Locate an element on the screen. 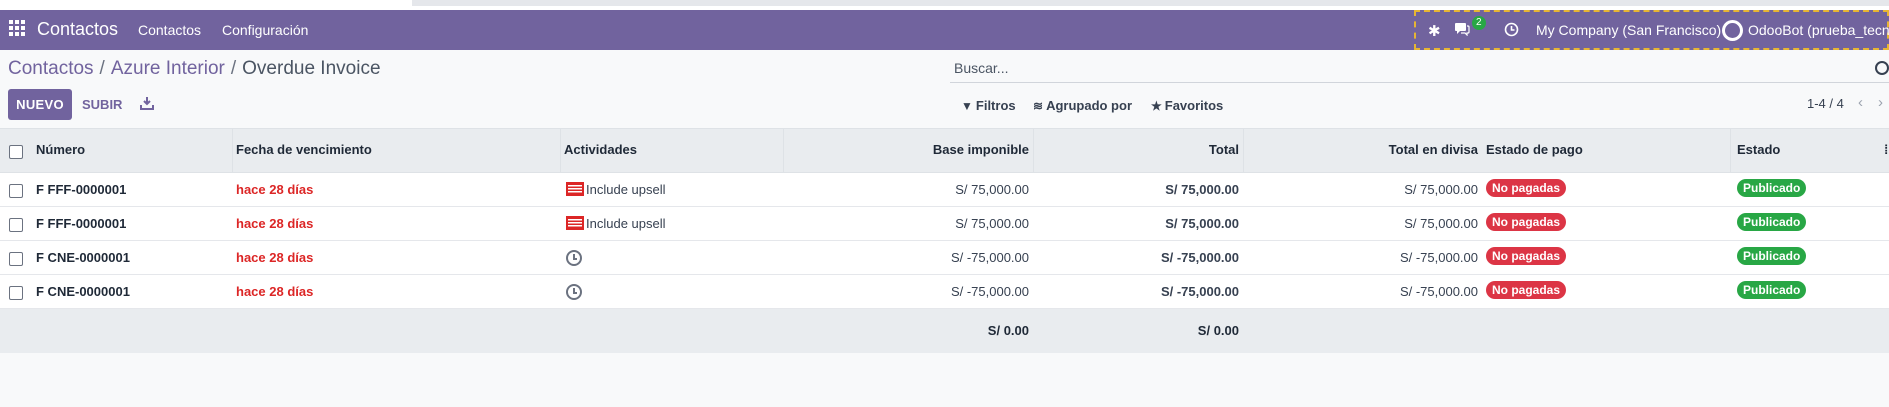 This screenshot has height=407, width=1889. column-settings-icon: ⁞ is located at coordinates (1886, 149).